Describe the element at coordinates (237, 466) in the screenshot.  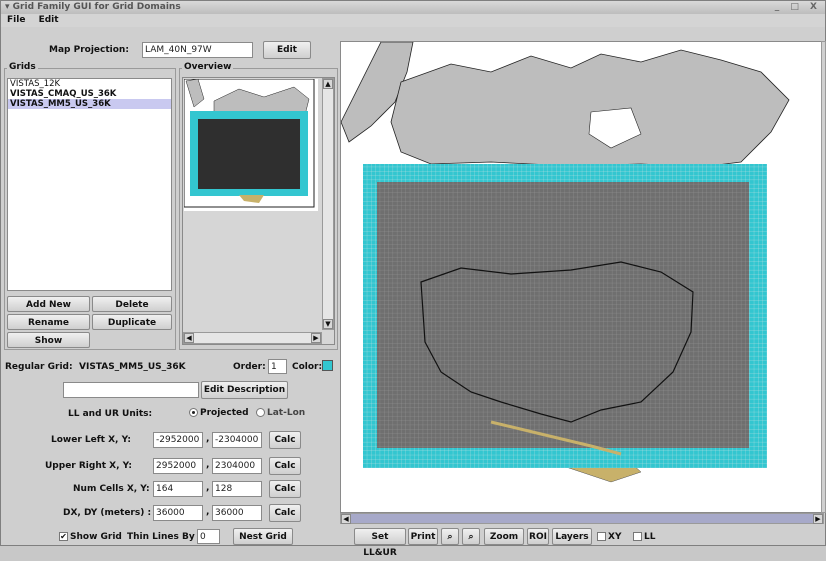
I see `upper-right-y-field: 2304000` at that location.